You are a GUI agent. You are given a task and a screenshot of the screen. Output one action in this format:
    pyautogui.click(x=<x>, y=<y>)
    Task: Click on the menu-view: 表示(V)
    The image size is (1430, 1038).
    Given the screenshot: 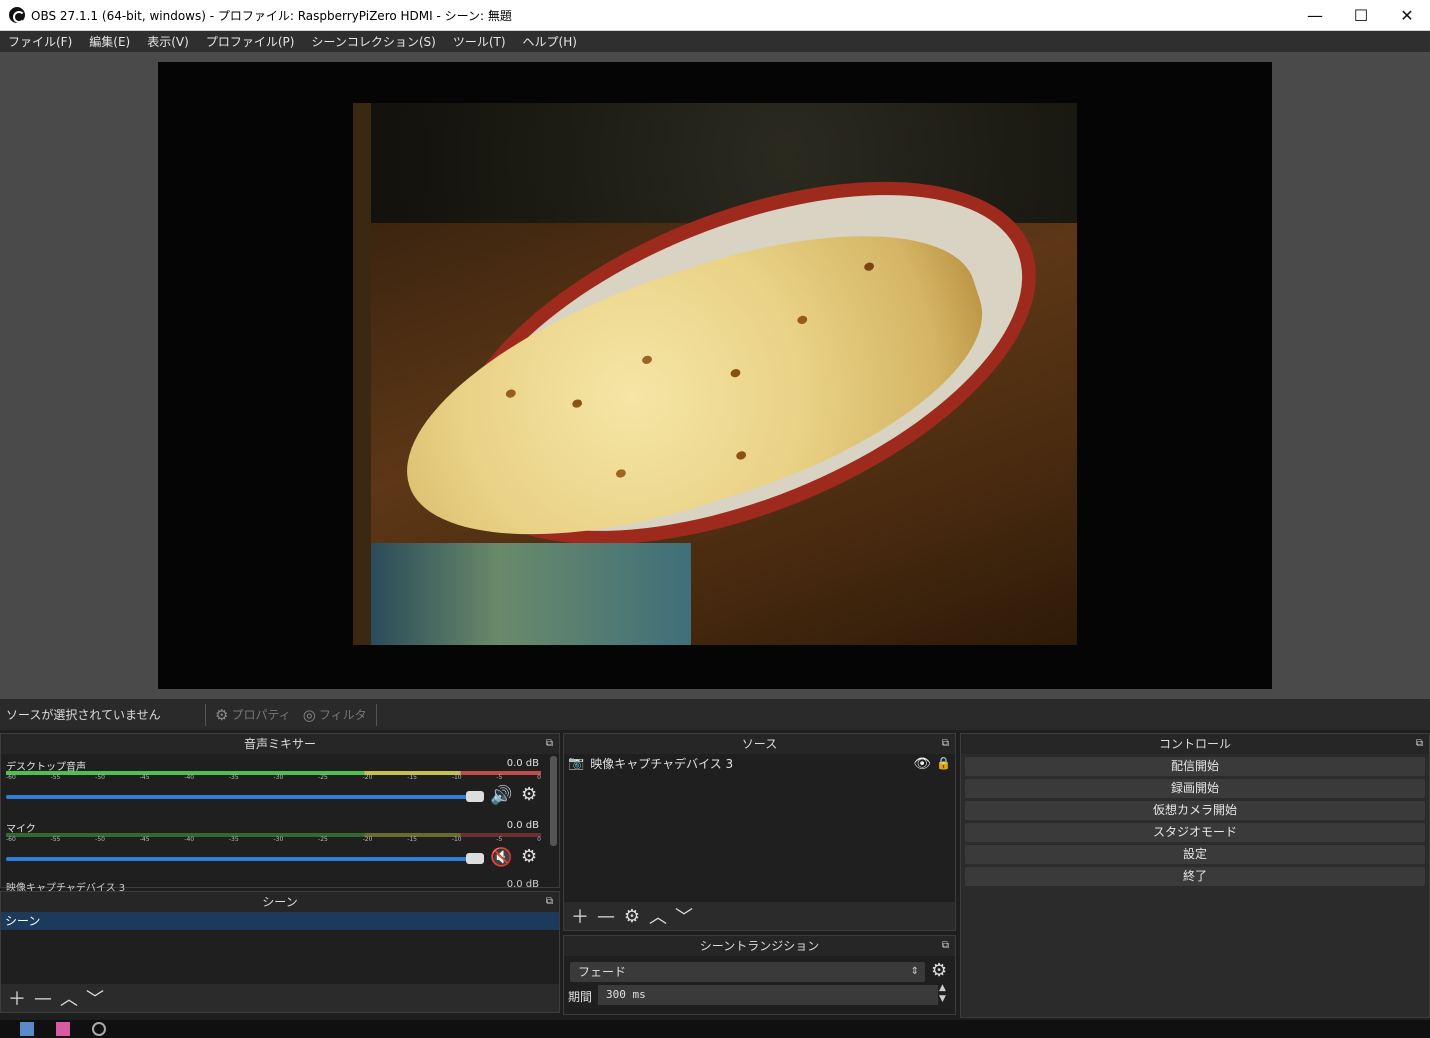 What is the action you would take?
    pyautogui.click(x=168, y=41)
    